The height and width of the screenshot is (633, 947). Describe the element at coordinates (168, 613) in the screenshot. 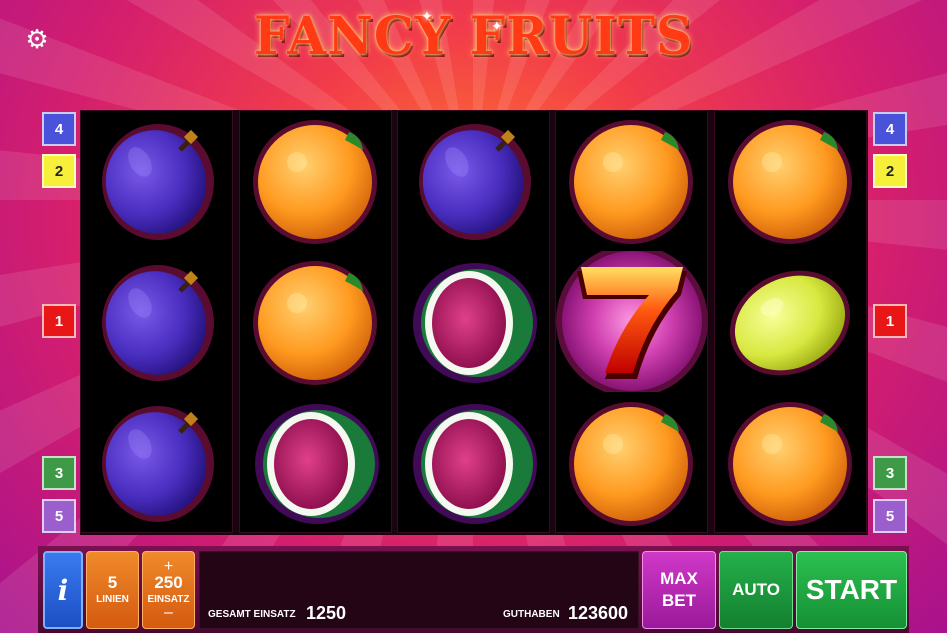

I see `bet-minus-icon: –` at that location.